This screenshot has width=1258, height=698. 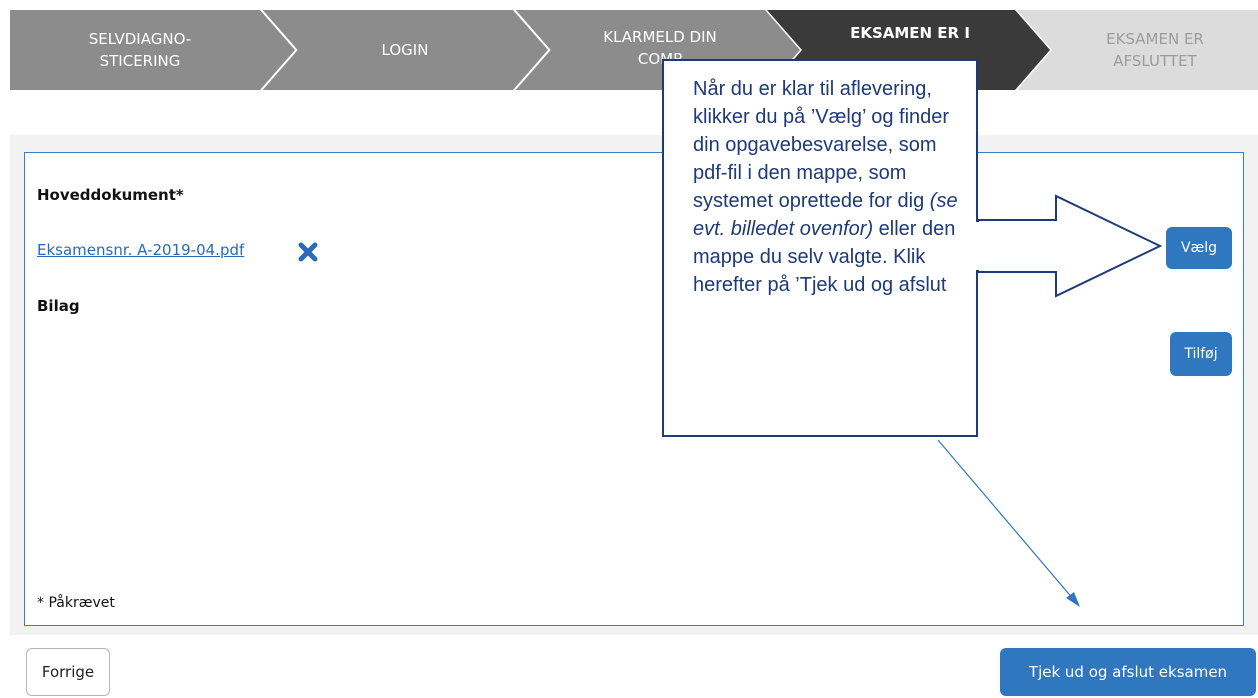 What do you see at coordinates (1128, 672) in the screenshot?
I see `checkout-button: Tjek ud og afslut eksamen` at bounding box center [1128, 672].